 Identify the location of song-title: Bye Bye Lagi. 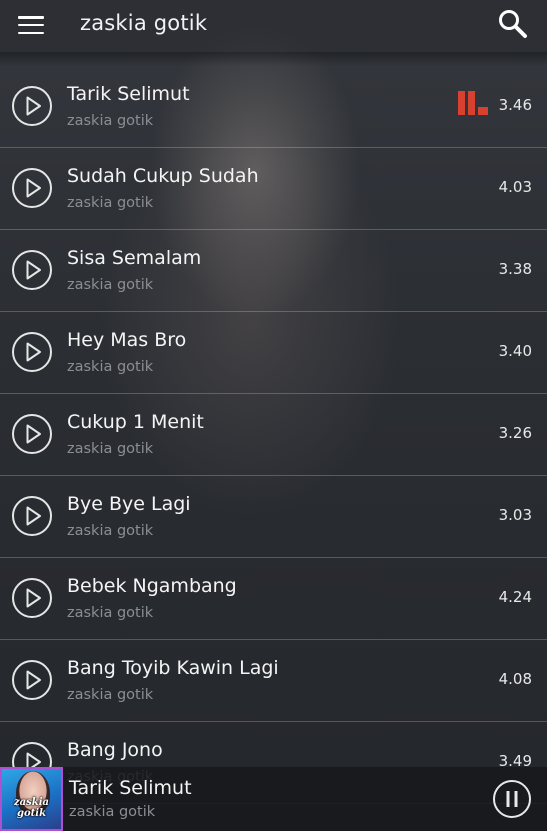
(129, 504).